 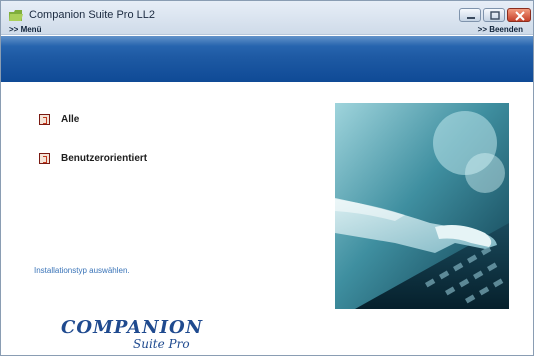 I want to click on companion-logo: COMPANION Suite Pro, so click(x=141, y=334).